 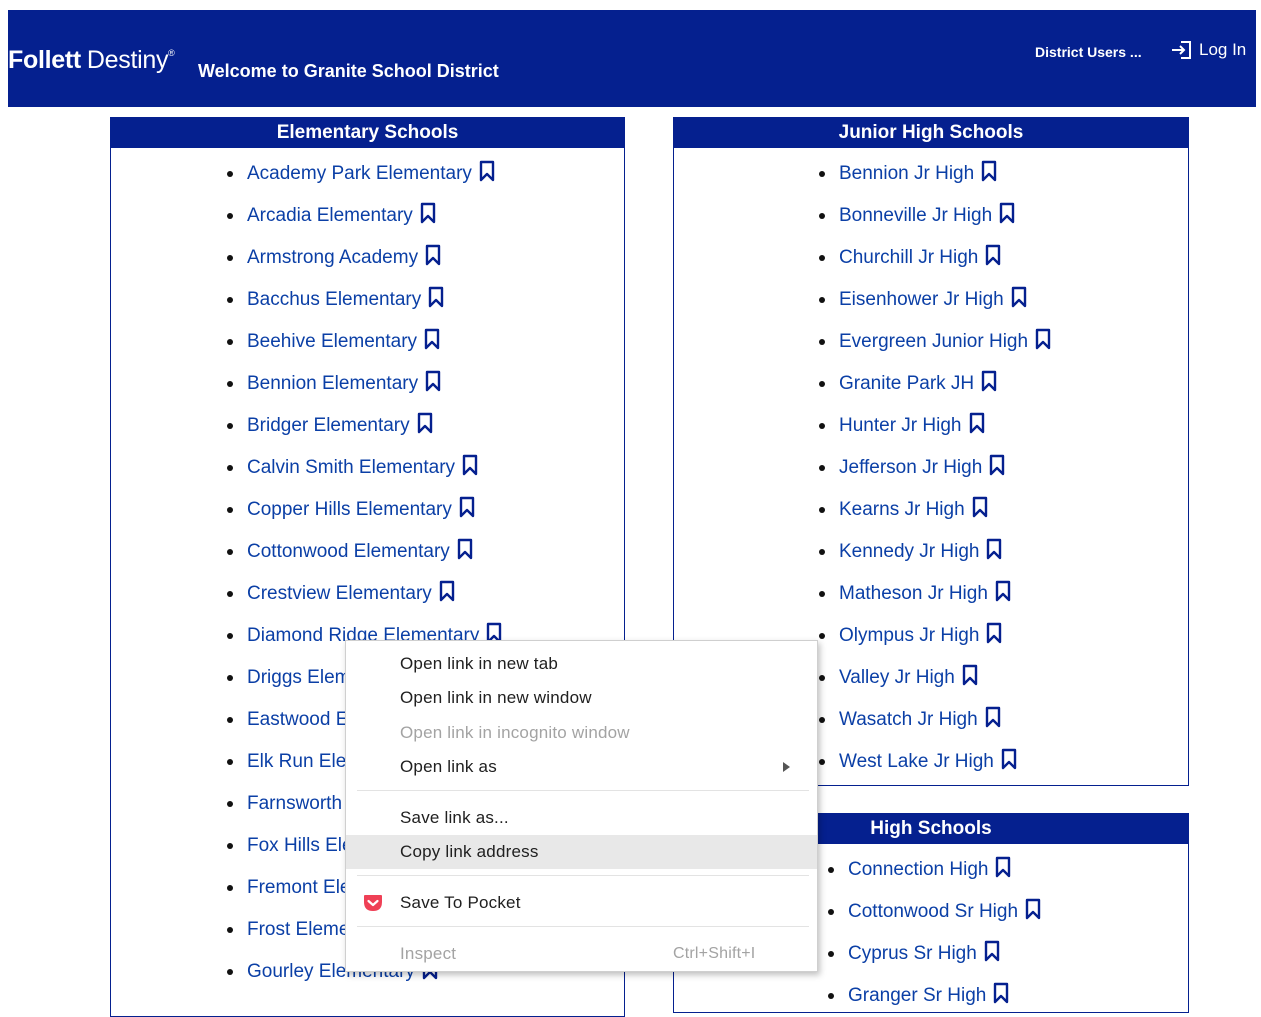 I want to click on school-list-item: Granite Park JH, so click(x=908, y=384).